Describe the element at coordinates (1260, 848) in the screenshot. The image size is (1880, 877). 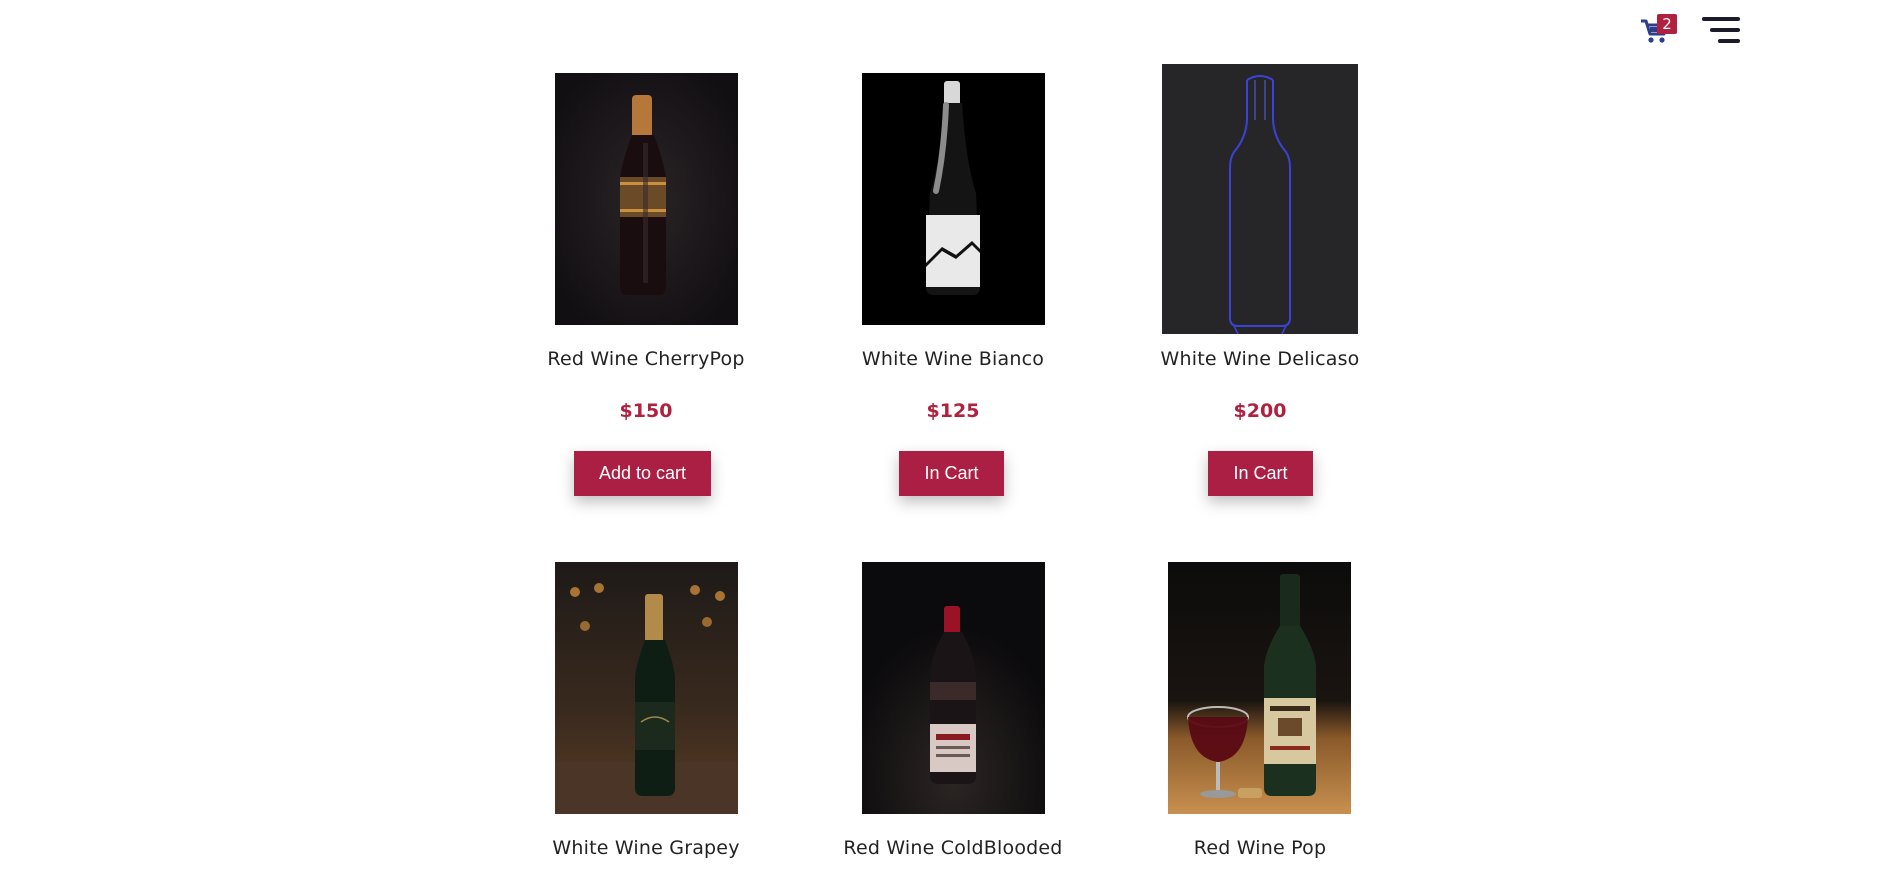
I see `product-name: Red Wine Pop` at that location.